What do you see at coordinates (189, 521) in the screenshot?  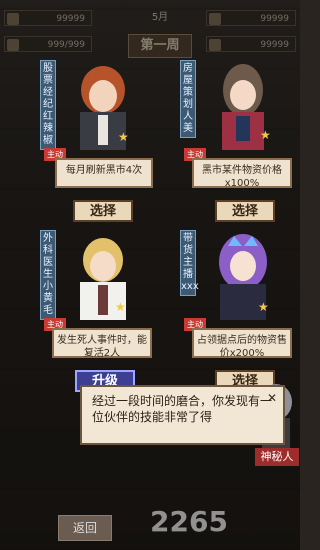 I see `watermark: 2265` at bounding box center [189, 521].